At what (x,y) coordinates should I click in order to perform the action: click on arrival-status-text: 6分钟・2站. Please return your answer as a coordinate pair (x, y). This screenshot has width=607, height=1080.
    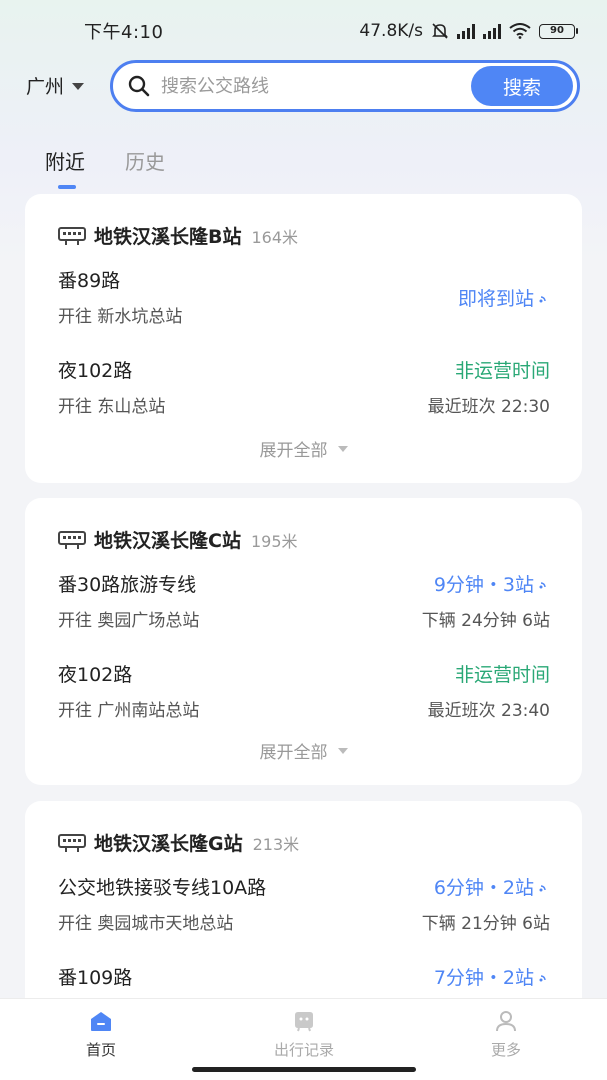
    Looking at the image, I should click on (483, 888).